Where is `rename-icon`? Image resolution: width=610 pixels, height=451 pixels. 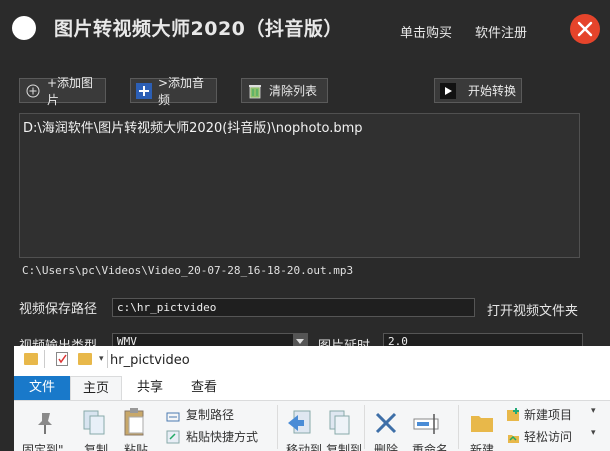 rename-icon is located at coordinates (428, 423).